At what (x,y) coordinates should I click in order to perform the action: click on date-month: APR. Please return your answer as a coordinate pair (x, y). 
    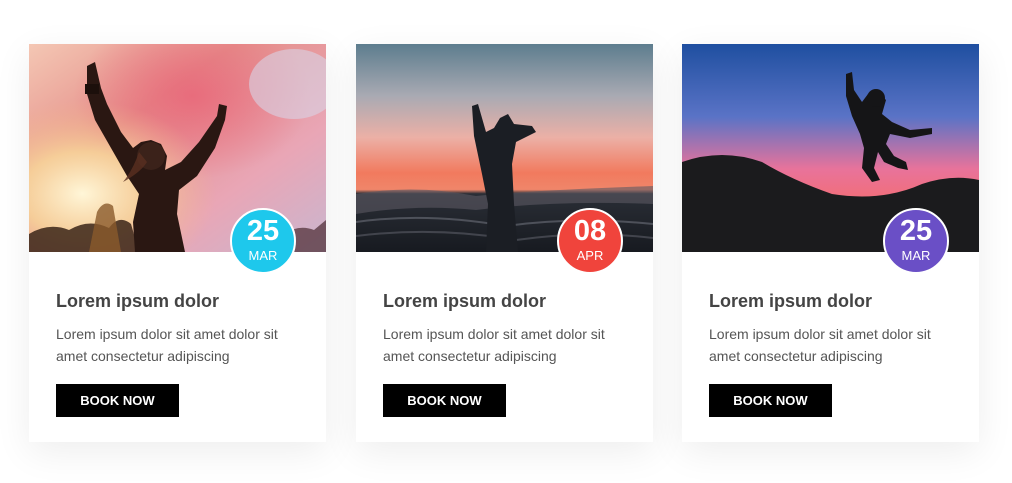
    Looking at the image, I should click on (590, 255).